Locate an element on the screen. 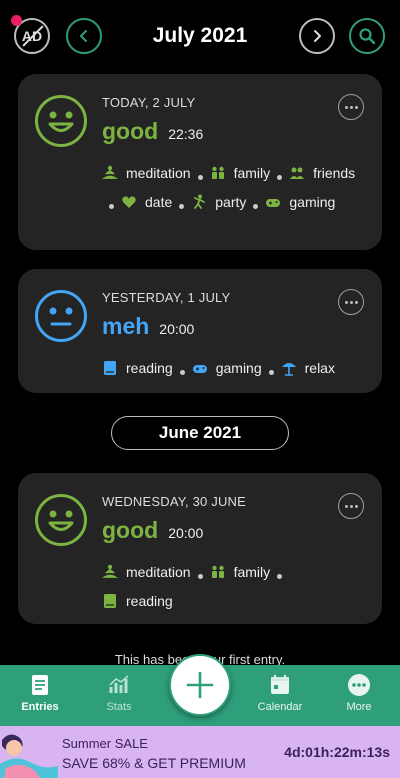  party-icon is located at coordinates (200, 201).